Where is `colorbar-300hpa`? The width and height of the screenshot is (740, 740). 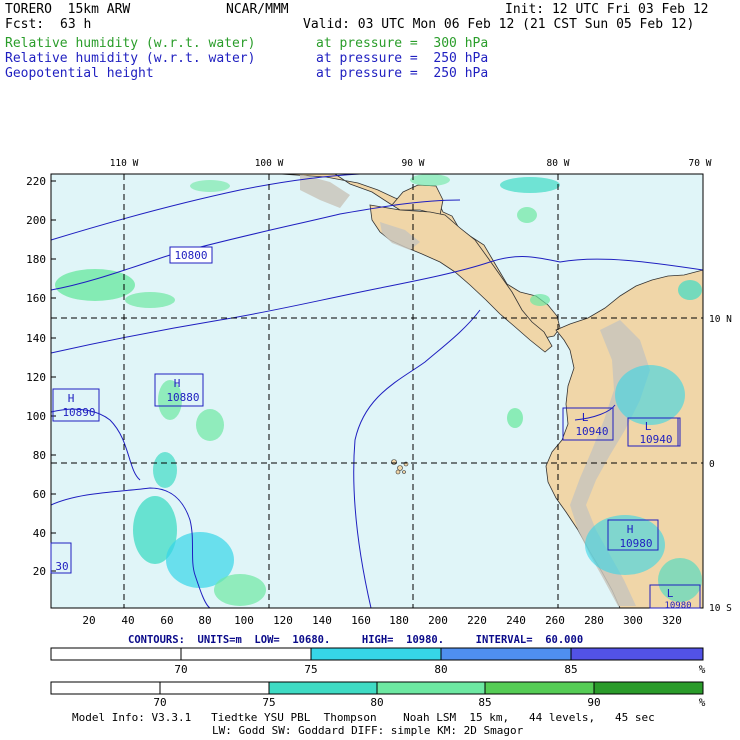
colorbar-300hpa is located at coordinates (377, 688).